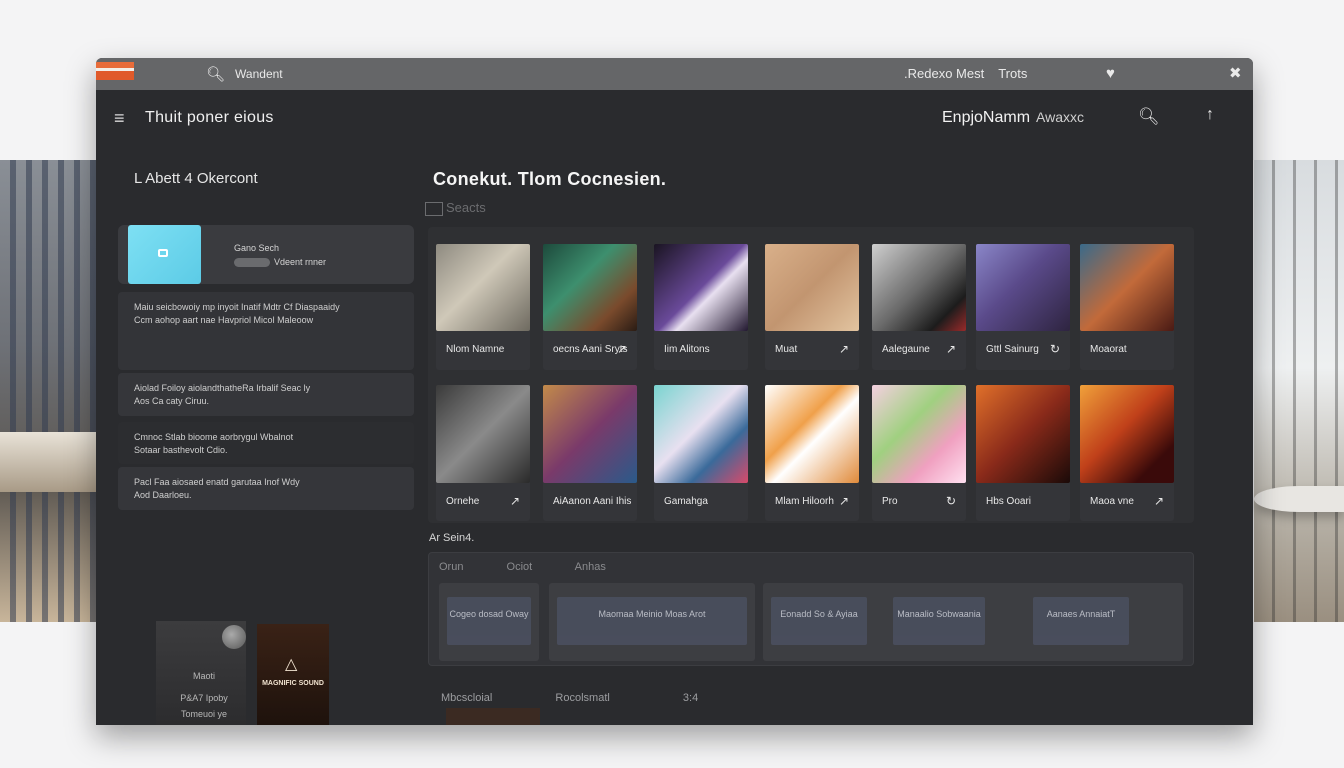  What do you see at coordinates (1235, 73) in the screenshot?
I see `close-icon: ✖` at bounding box center [1235, 73].